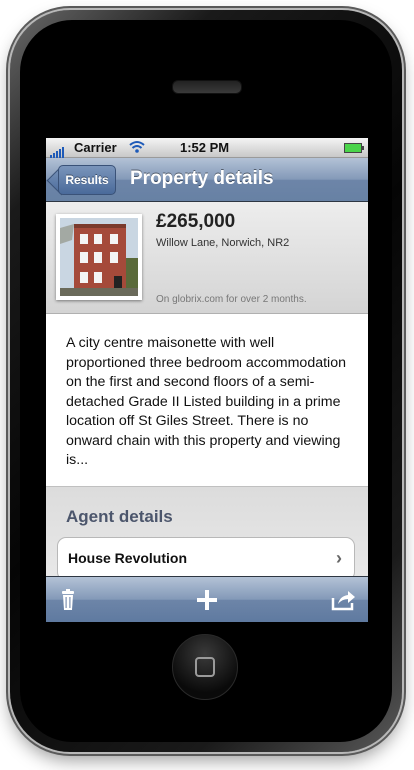 The width and height of the screenshot is (414, 770). Describe the element at coordinates (87, 180) in the screenshot. I see `results-back-button: Results` at that location.